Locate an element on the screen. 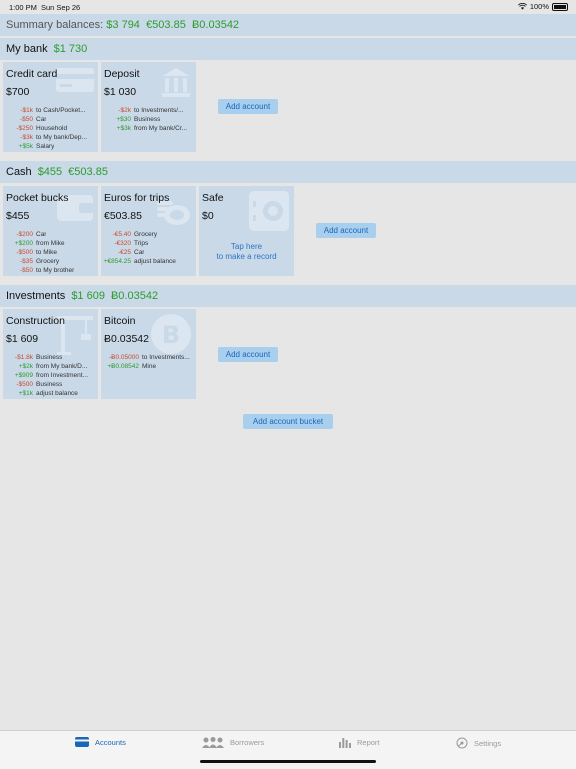 This screenshot has width=576, height=769. transaction-amount: +$909 is located at coordinates (23, 375).